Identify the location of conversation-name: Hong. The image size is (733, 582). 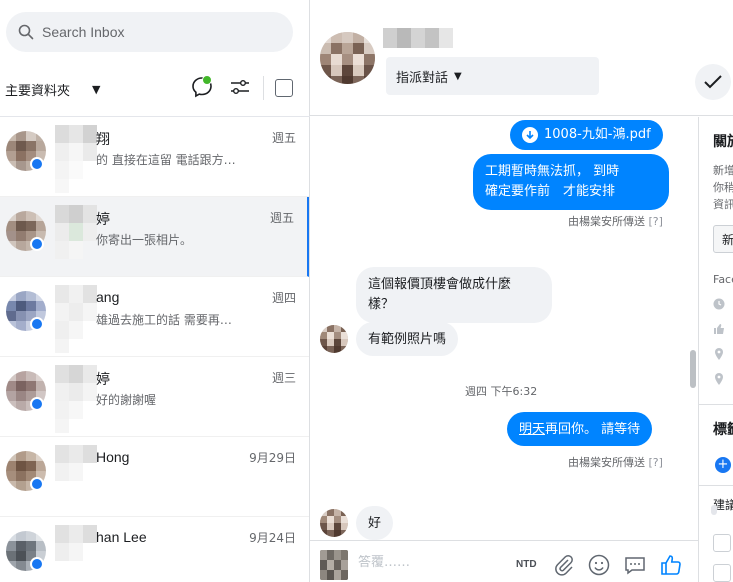
(113, 457).